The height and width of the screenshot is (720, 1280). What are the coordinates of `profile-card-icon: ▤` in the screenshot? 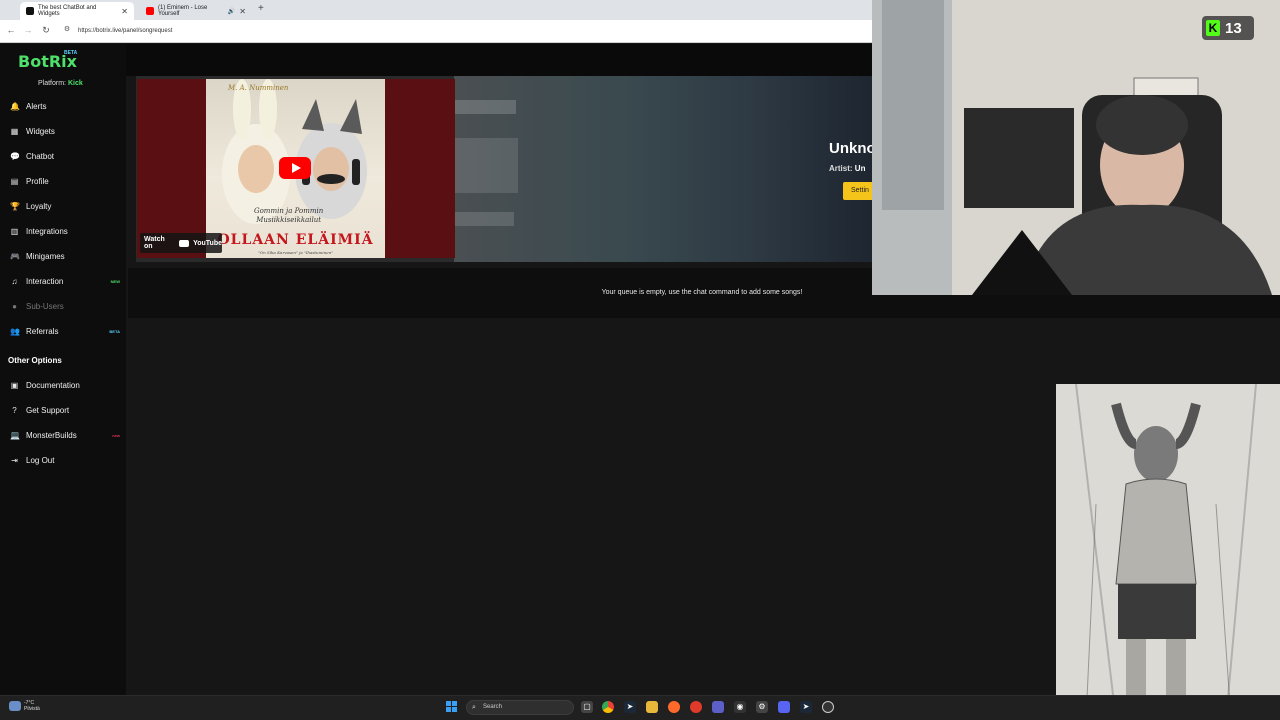 It's located at (14, 181).